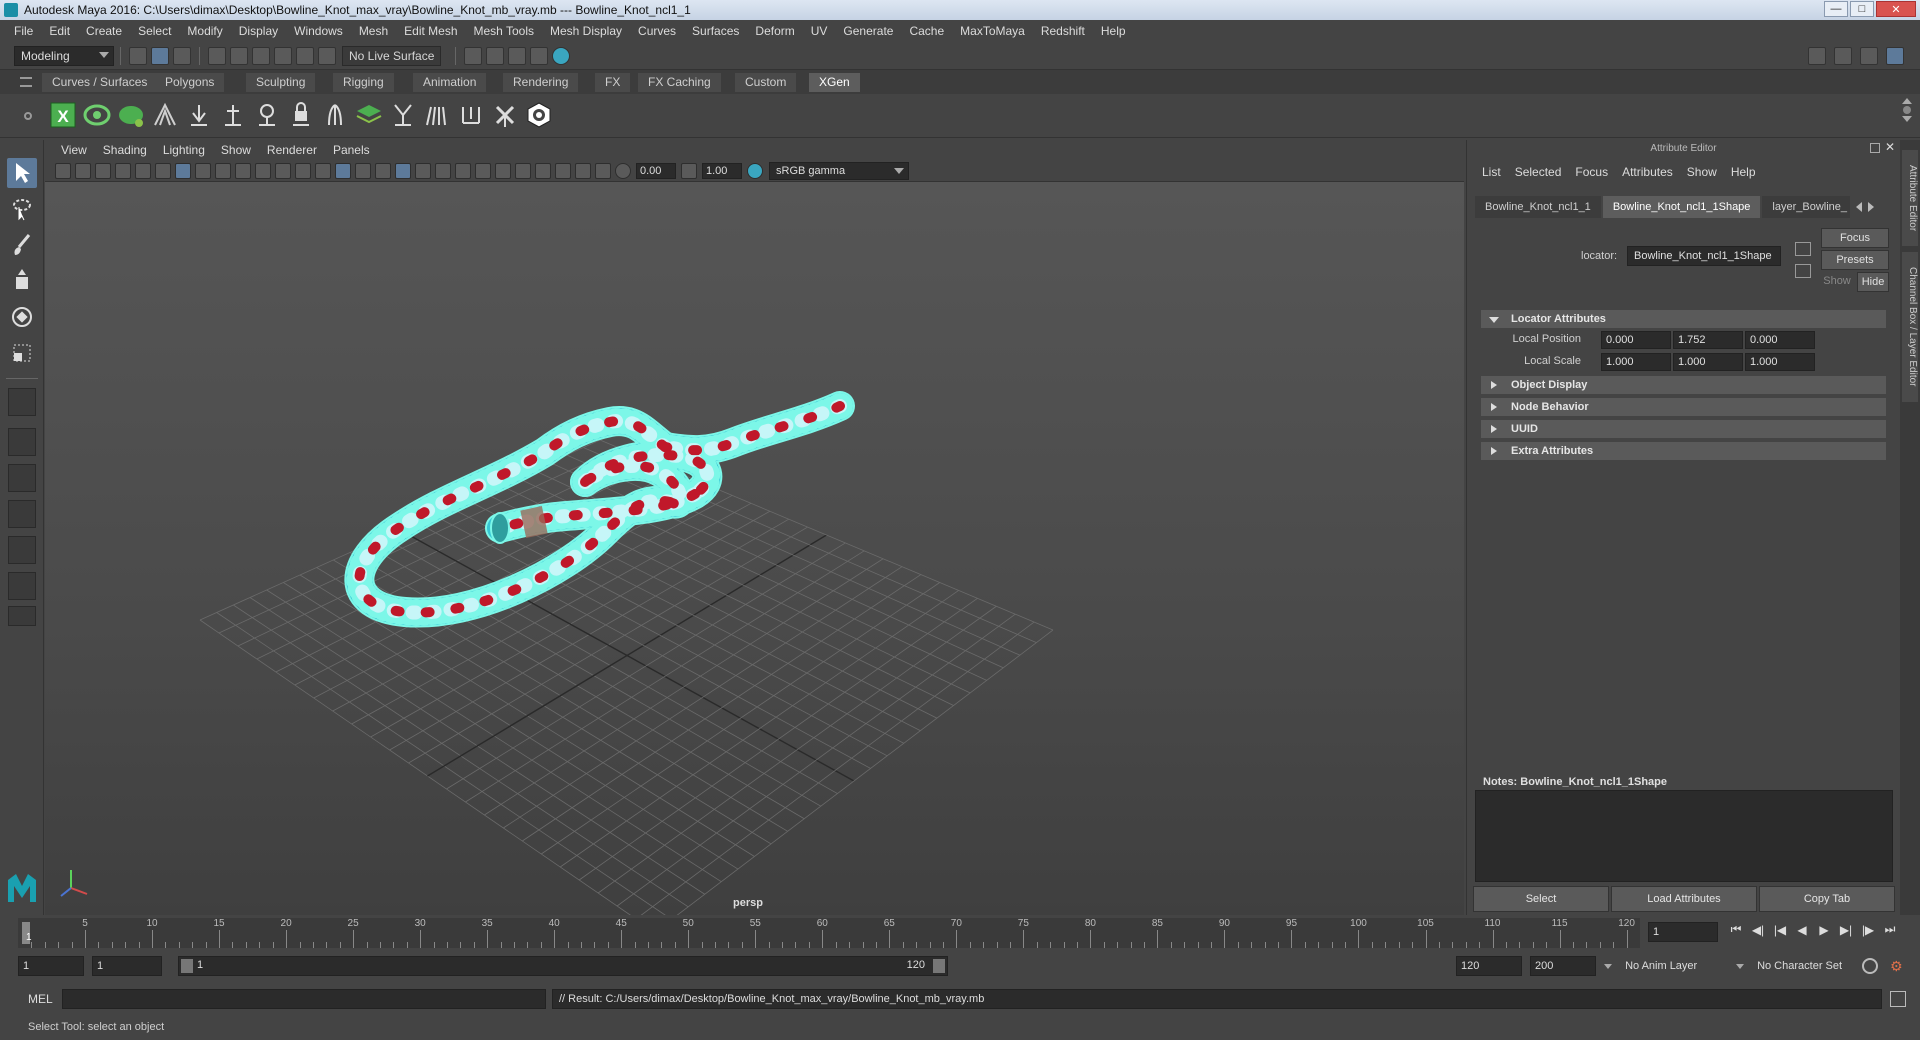  Describe the element at coordinates (1890, 929) in the screenshot. I see `go-to-end-icon: ⏭` at that location.